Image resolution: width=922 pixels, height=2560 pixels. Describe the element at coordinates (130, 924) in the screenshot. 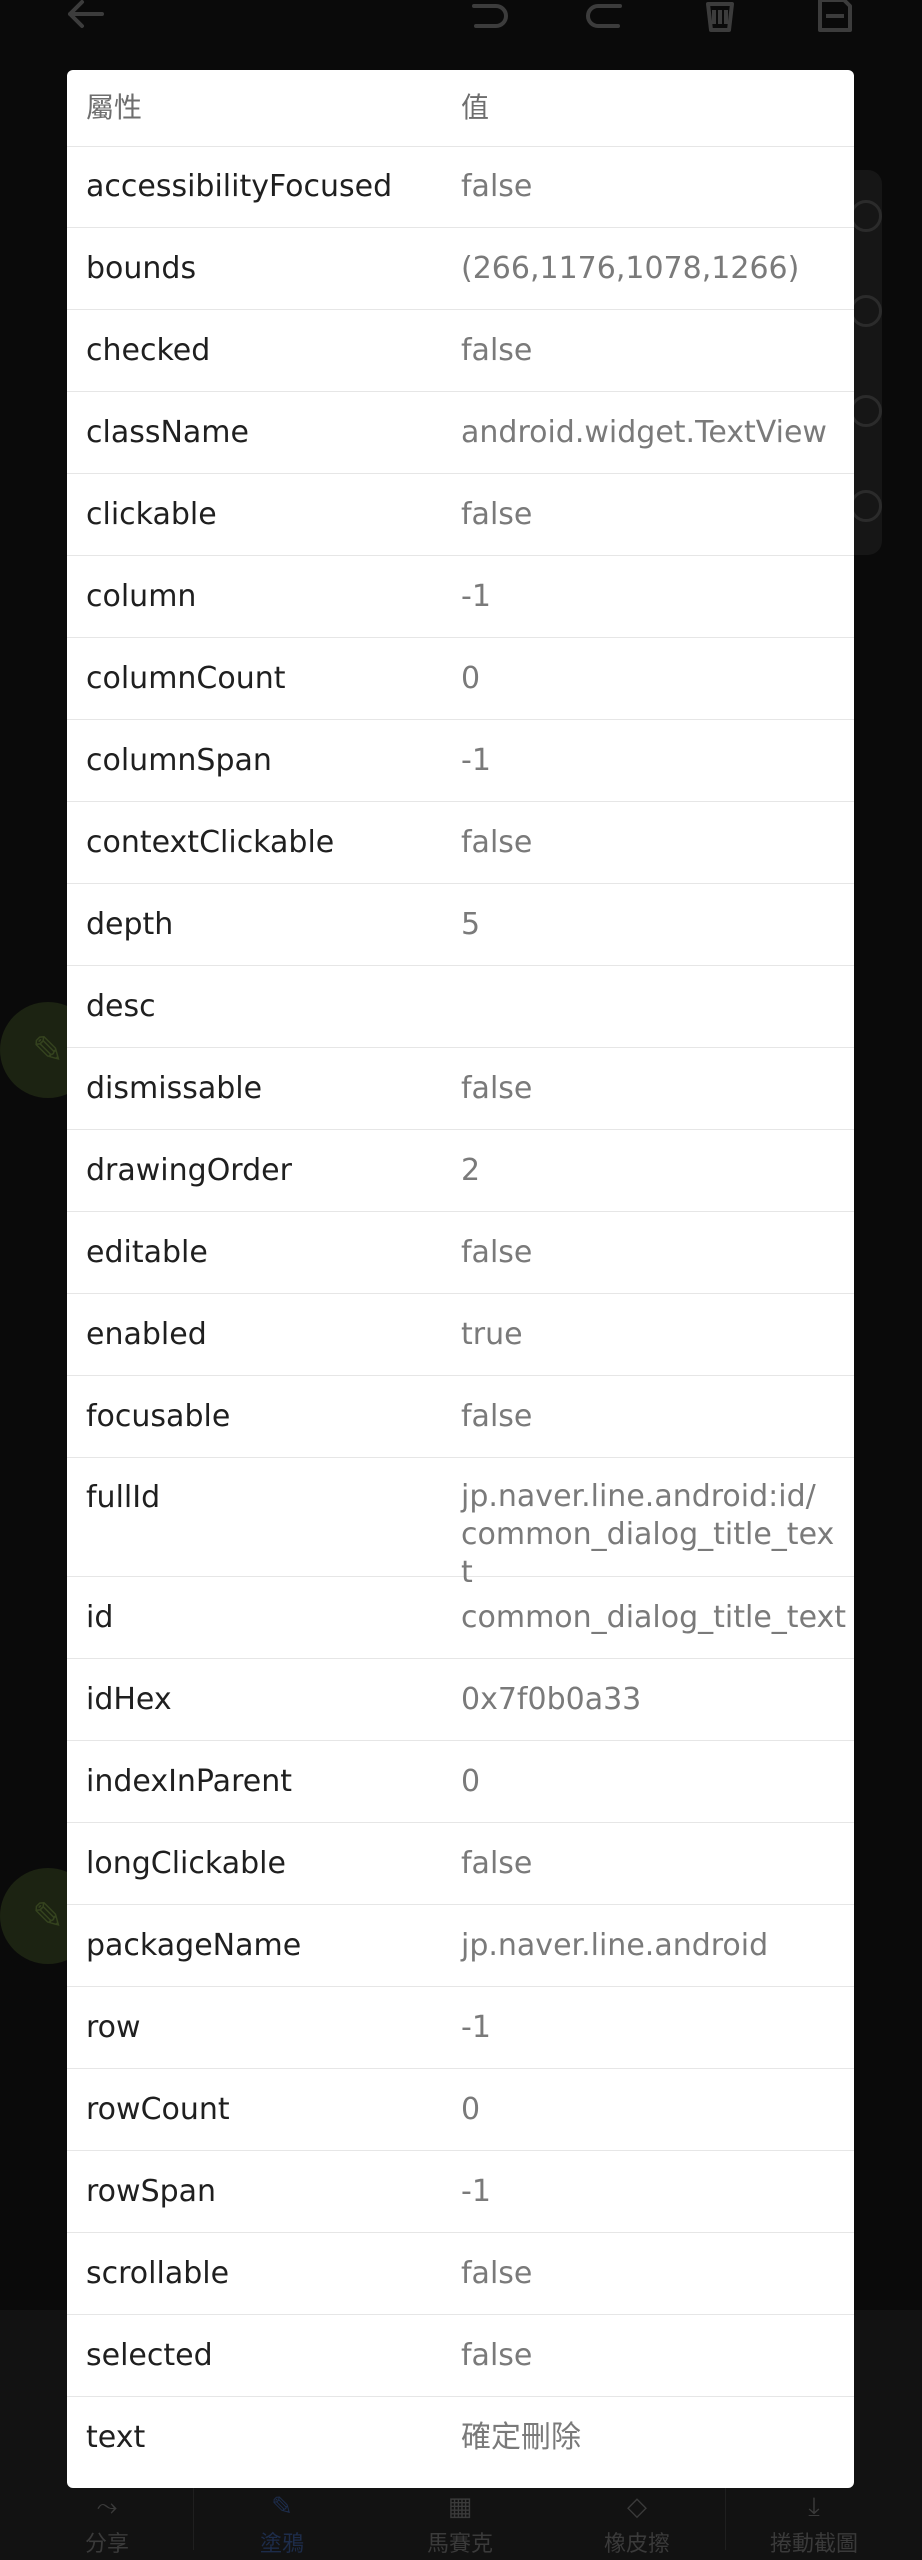

I see `property-name: depth` at that location.